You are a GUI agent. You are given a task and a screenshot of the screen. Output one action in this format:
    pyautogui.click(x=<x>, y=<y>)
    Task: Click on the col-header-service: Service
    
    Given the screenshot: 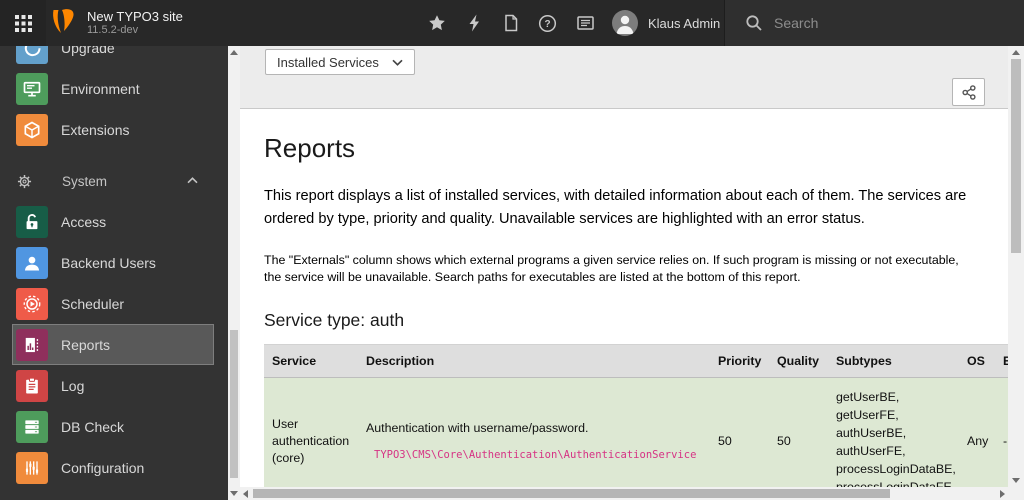 What is the action you would take?
    pyautogui.click(x=311, y=361)
    